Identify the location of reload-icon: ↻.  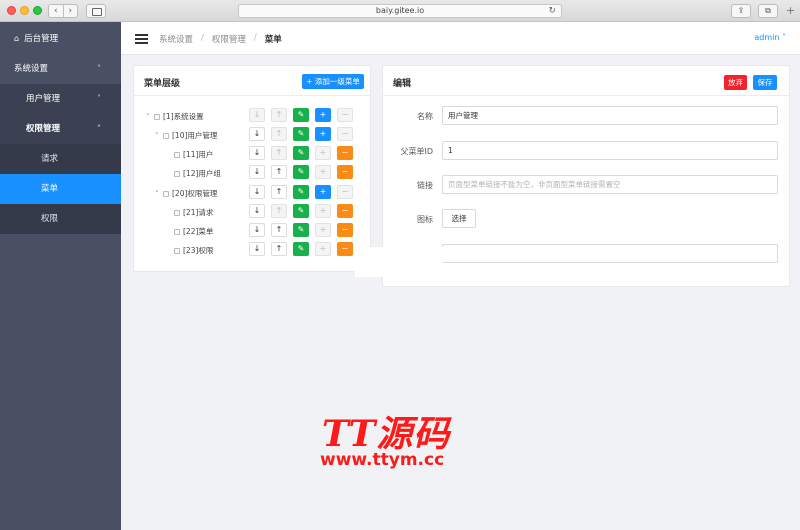
(552, 11).